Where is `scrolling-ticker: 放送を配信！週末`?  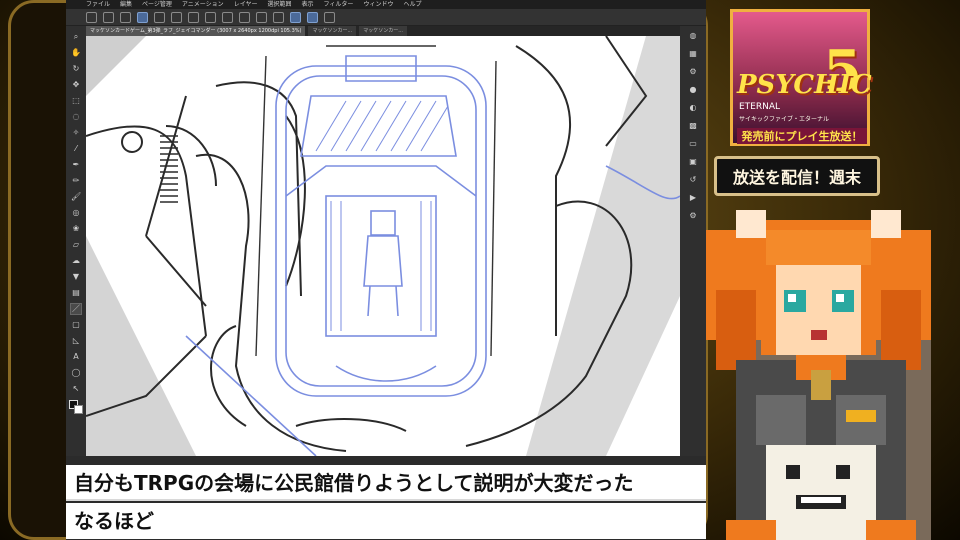
scrolling-ticker: 放送を配信！週末 is located at coordinates (797, 176).